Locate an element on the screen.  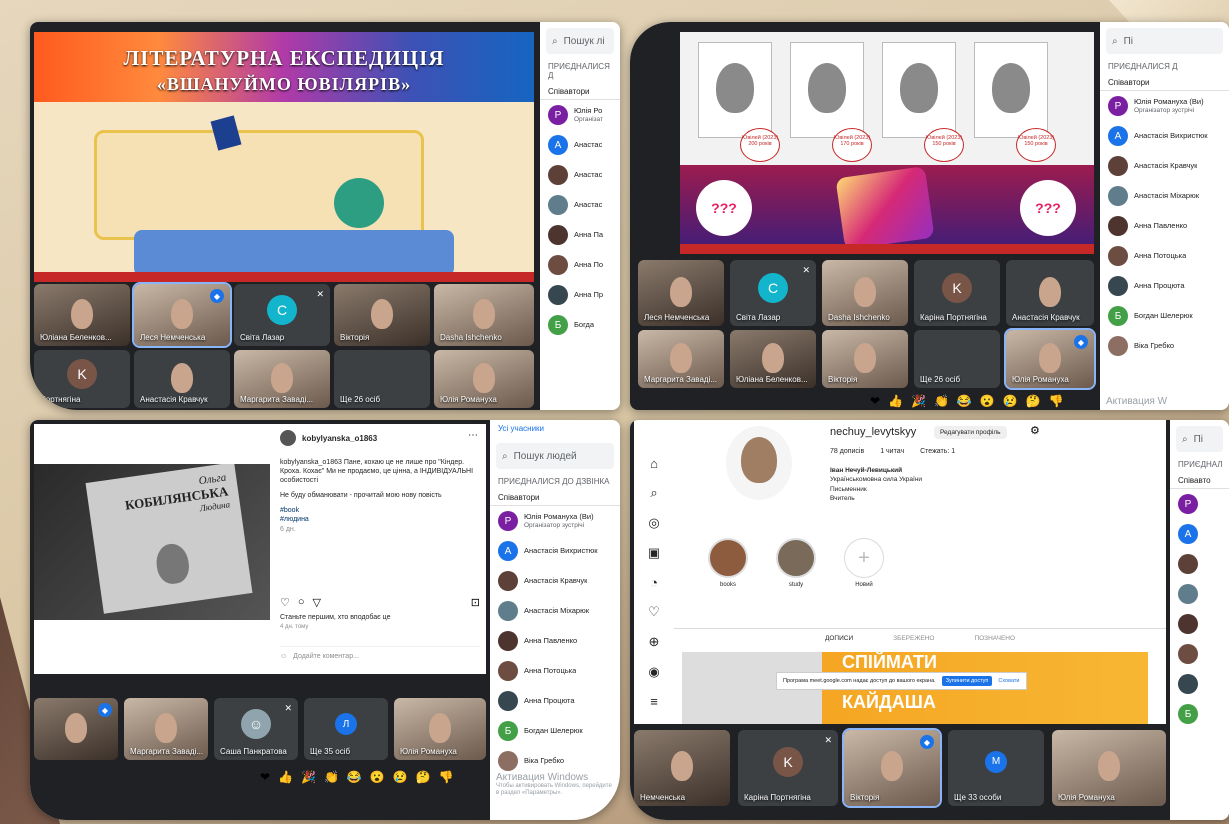
participant-row: A is located at coordinates (1199, 534).